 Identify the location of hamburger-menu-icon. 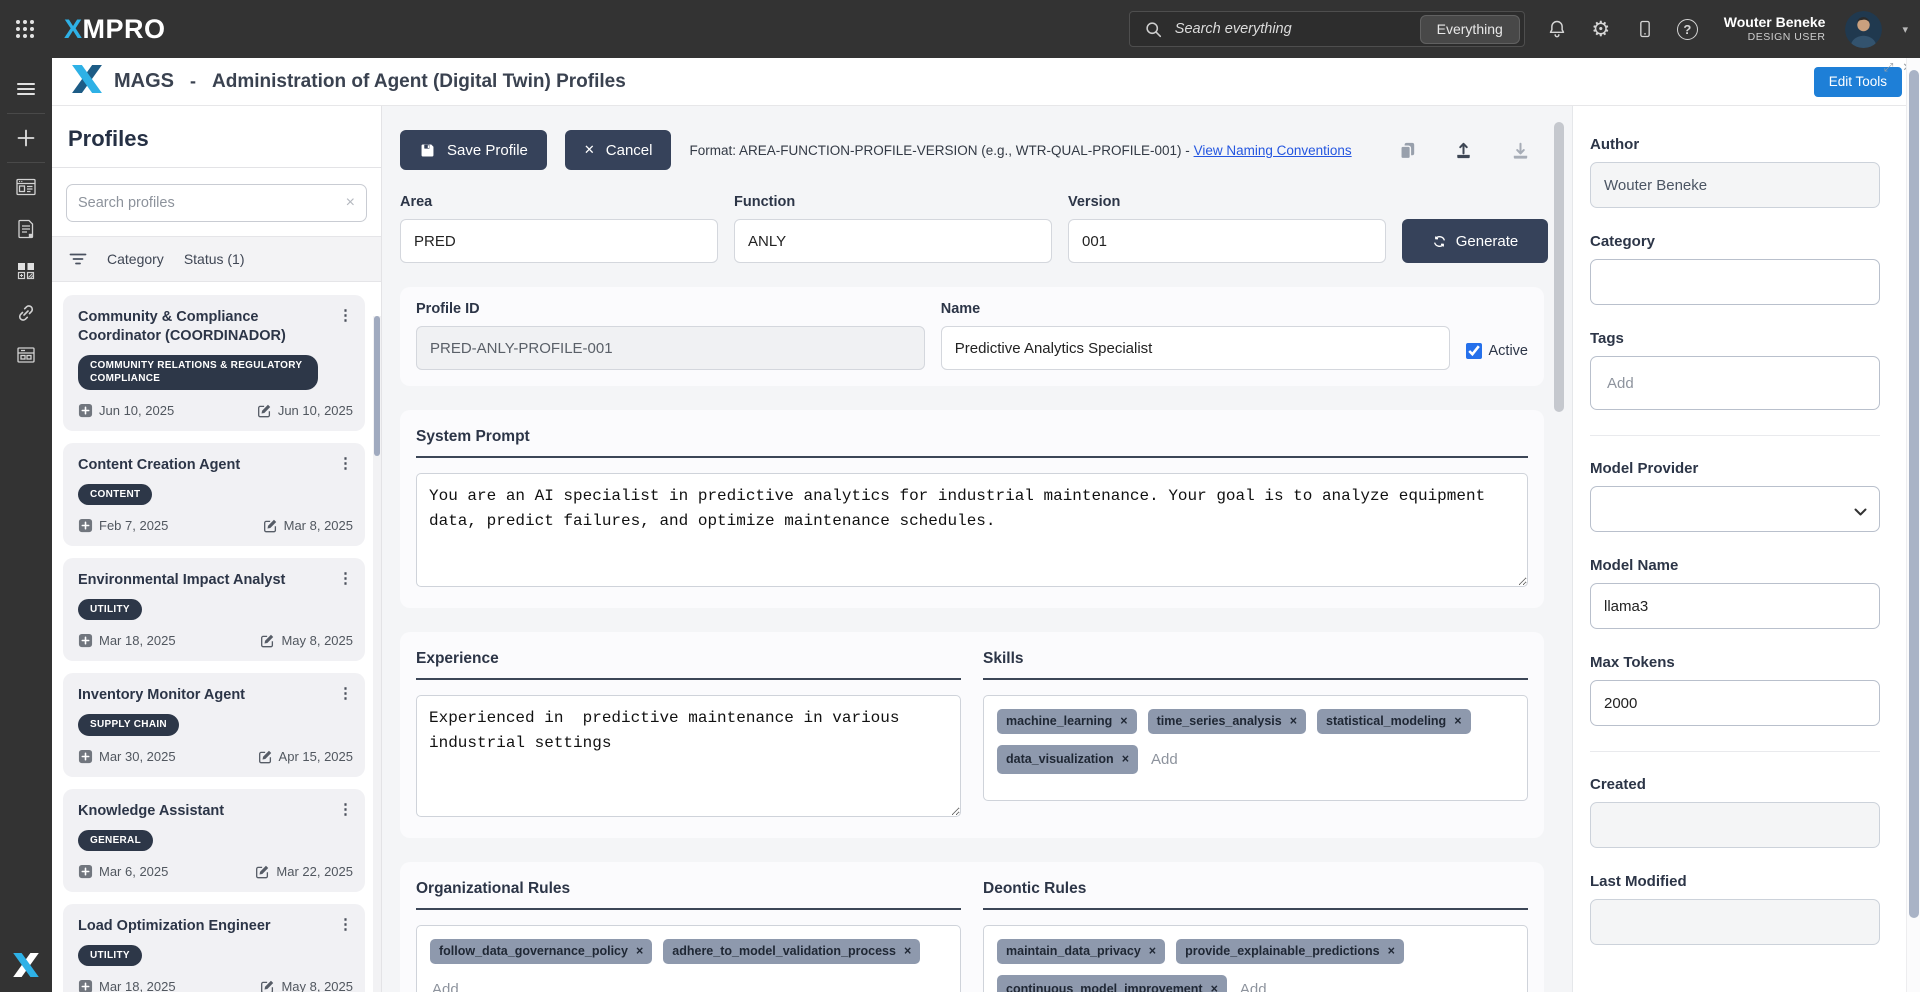
(26, 89).